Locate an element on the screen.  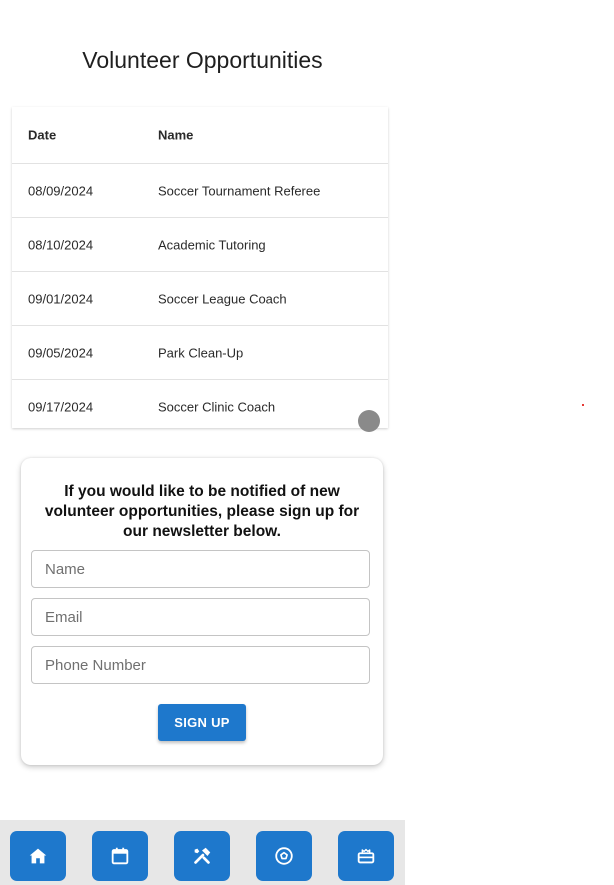
table-header-row: Date Name is located at coordinates (200, 135).